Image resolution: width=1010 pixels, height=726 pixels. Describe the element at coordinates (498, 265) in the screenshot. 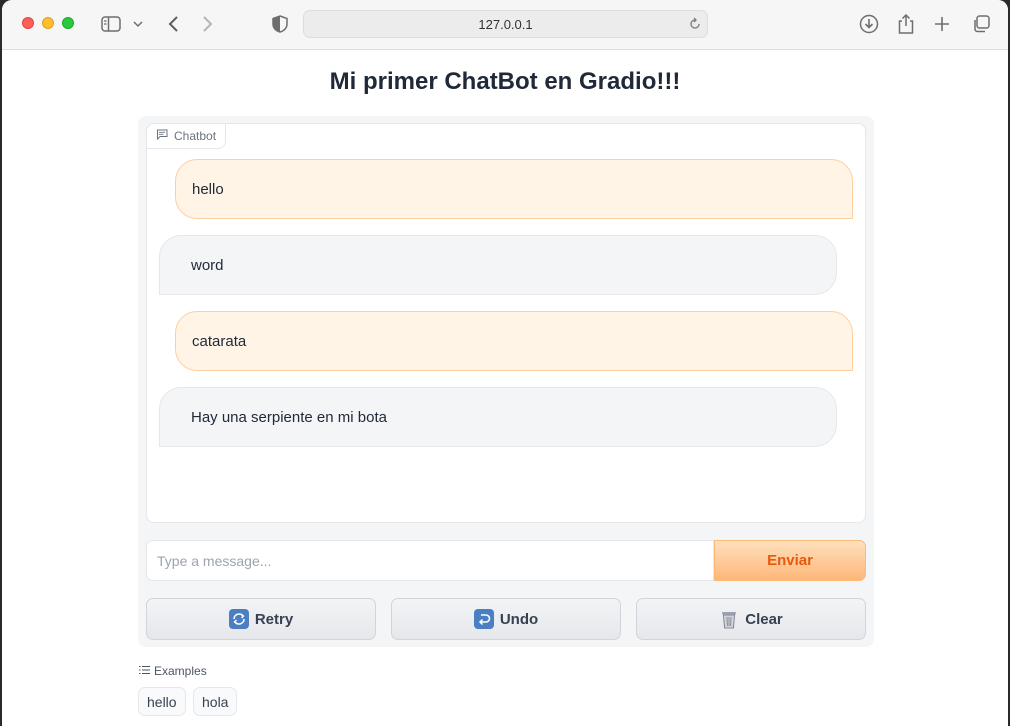

I see `bot-message: word` at that location.